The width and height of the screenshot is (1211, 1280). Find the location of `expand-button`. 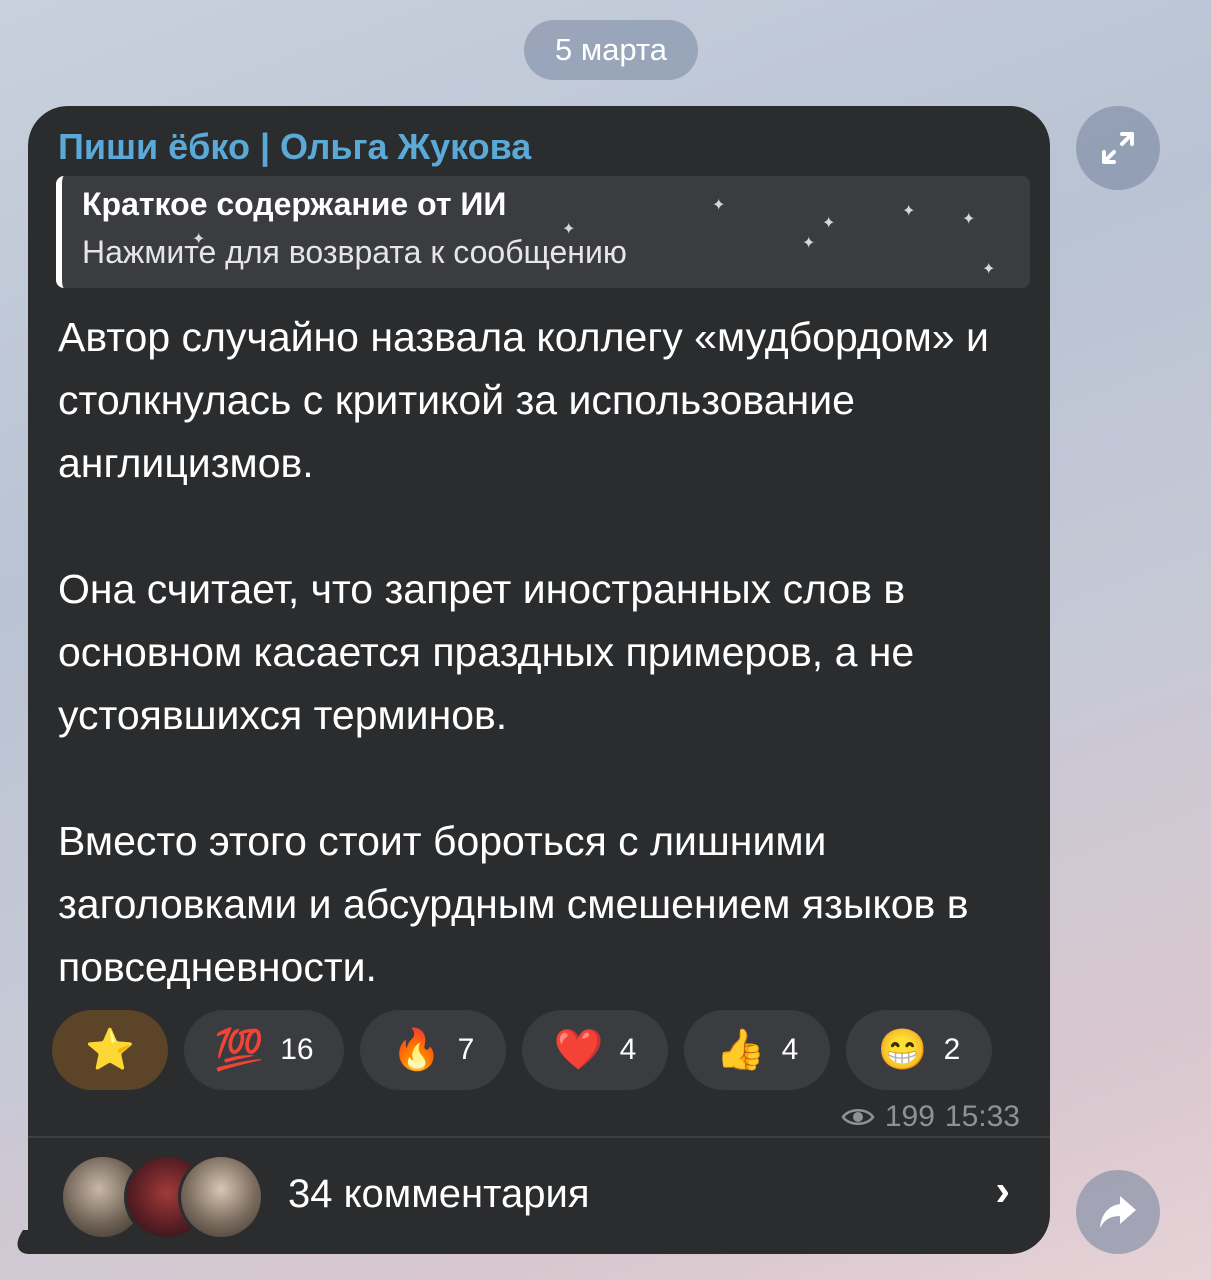

expand-button is located at coordinates (1118, 148).